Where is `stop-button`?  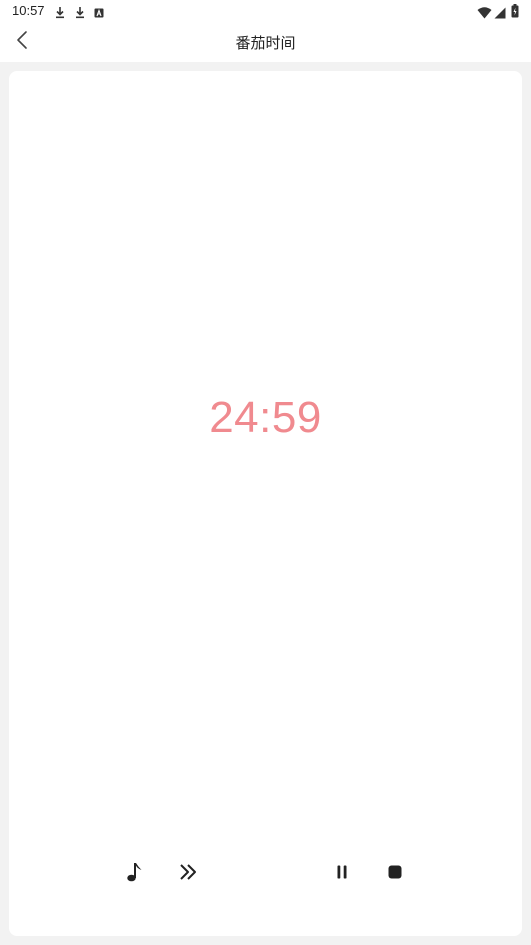
stop-button is located at coordinates (395, 874).